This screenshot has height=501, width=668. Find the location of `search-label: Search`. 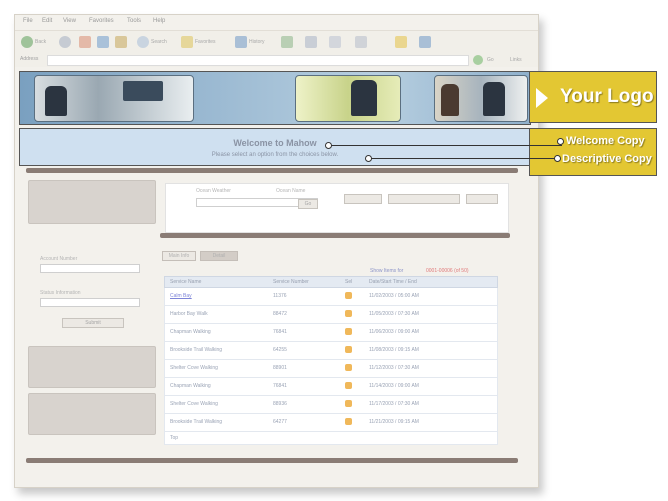

search-label: Search is located at coordinates (159, 42).